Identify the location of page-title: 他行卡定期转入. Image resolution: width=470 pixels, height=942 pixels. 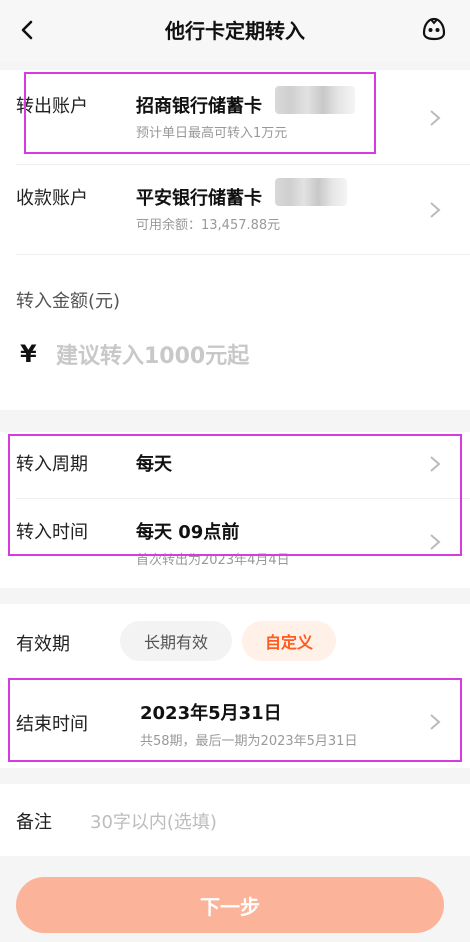
(235, 31).